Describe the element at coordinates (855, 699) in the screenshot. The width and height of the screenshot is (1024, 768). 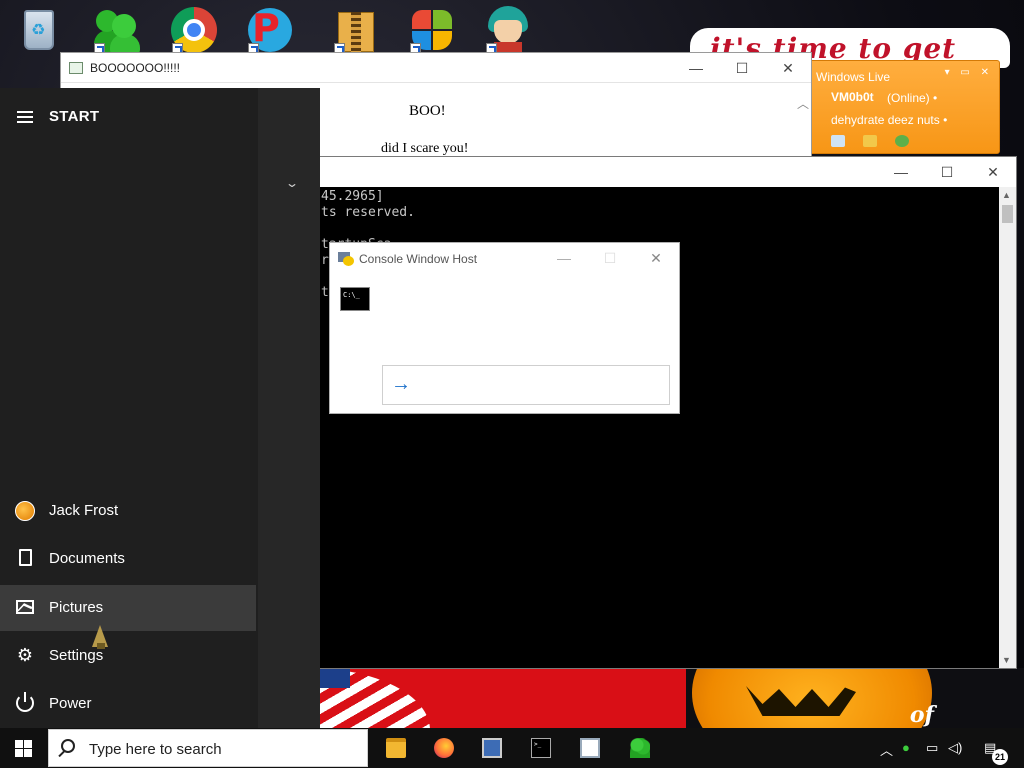
I see `wallpaper-pumpkin: of` at that location.